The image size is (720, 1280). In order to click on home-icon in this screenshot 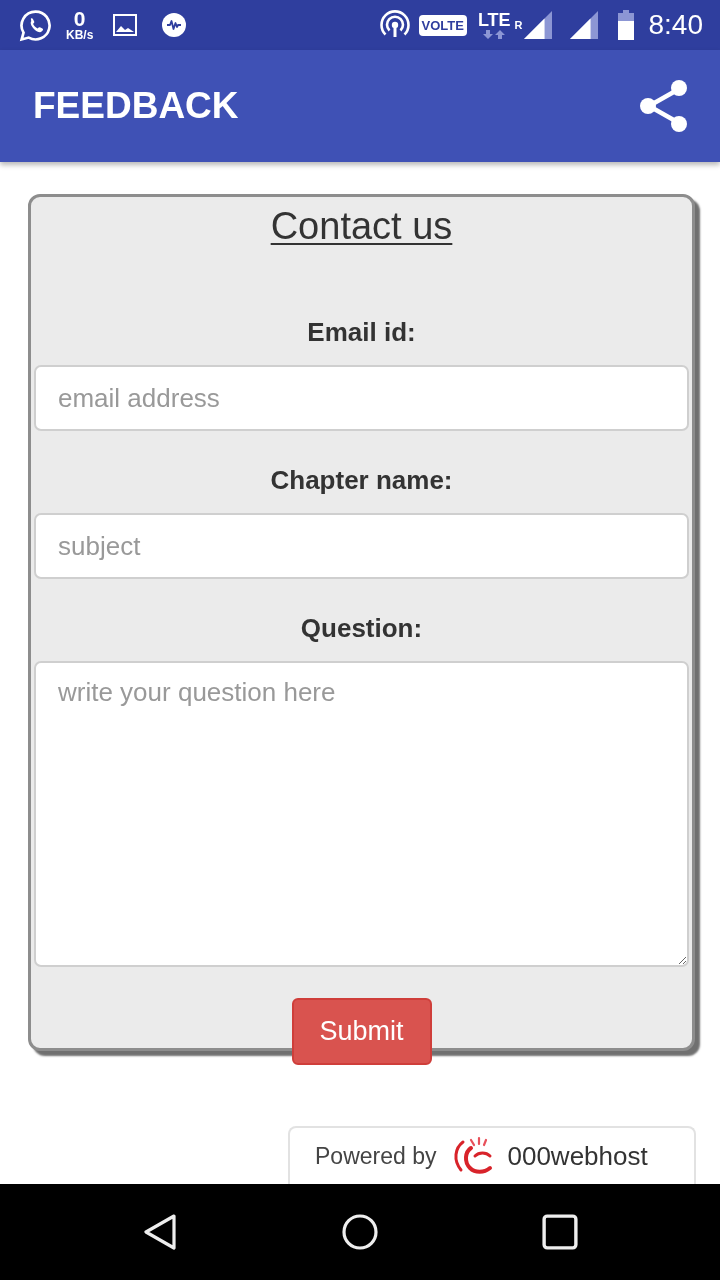, I will do `click(360, 1232)`.